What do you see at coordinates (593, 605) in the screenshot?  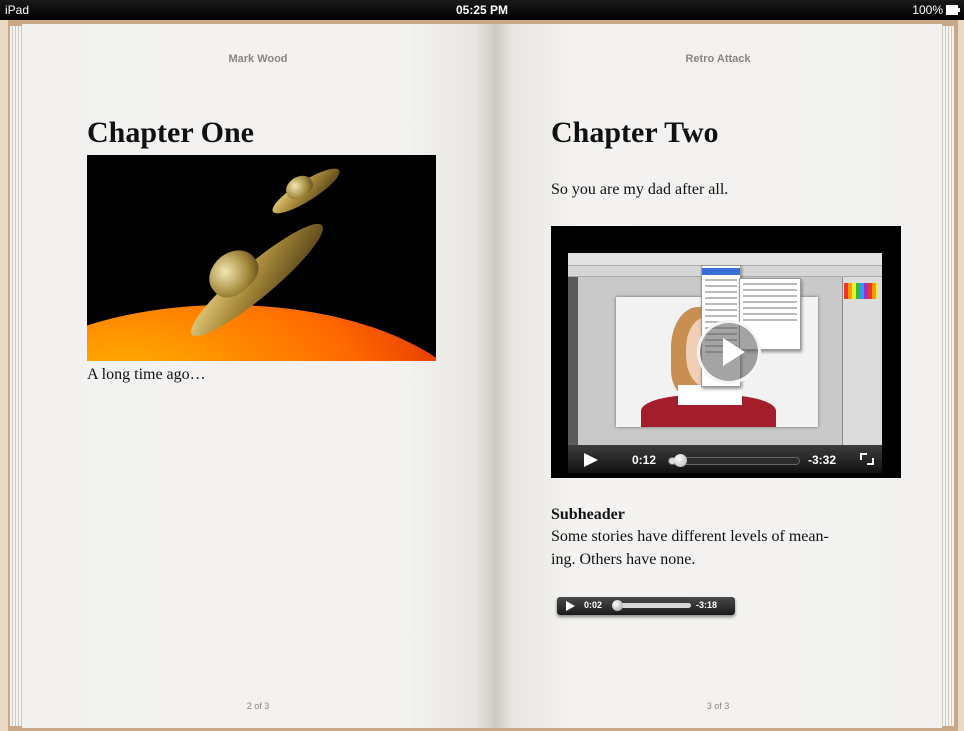 I see `audio-elapsed: 0:02` at bounding box center [593, 605].